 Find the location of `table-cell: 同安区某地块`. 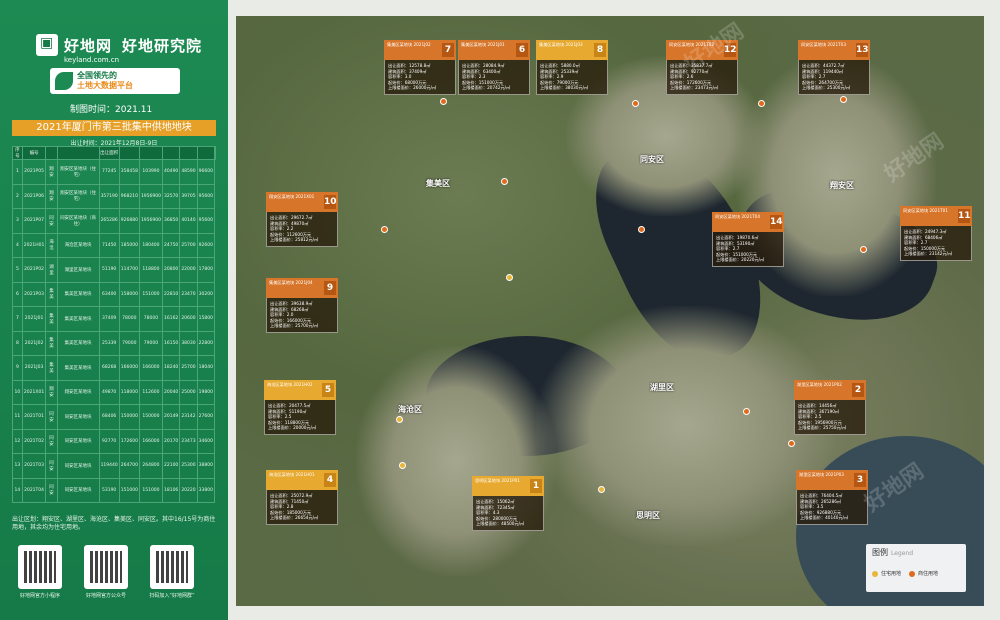

table-cell: 同安区某地块 is located at coordinates (78, 441).